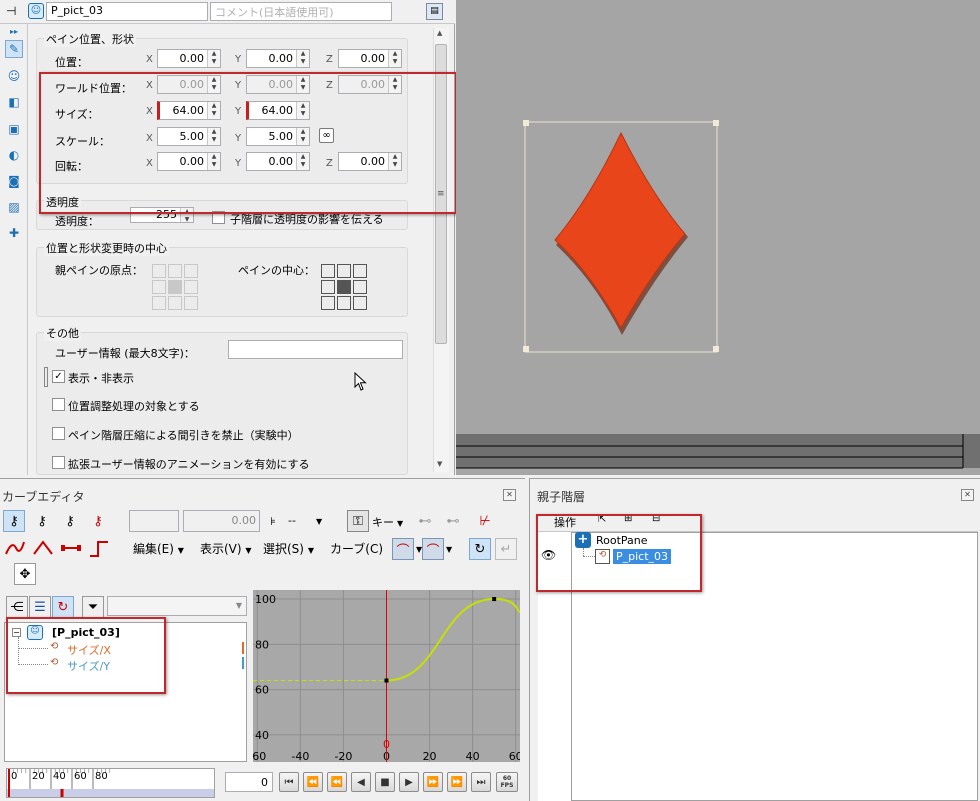 The height and width of the screenshot is (801, 980). I want to click on spline-icon, so click(15, 548).